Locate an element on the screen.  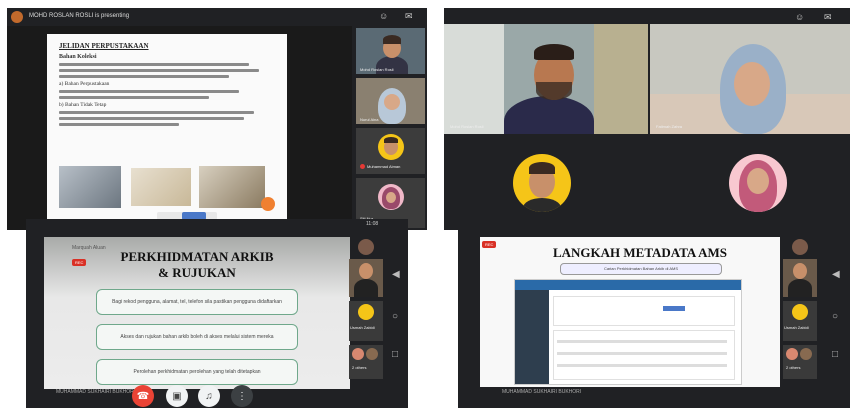
doc-item-b: b) Bahan Tidak Tetap is located at coordinates (83, 105).